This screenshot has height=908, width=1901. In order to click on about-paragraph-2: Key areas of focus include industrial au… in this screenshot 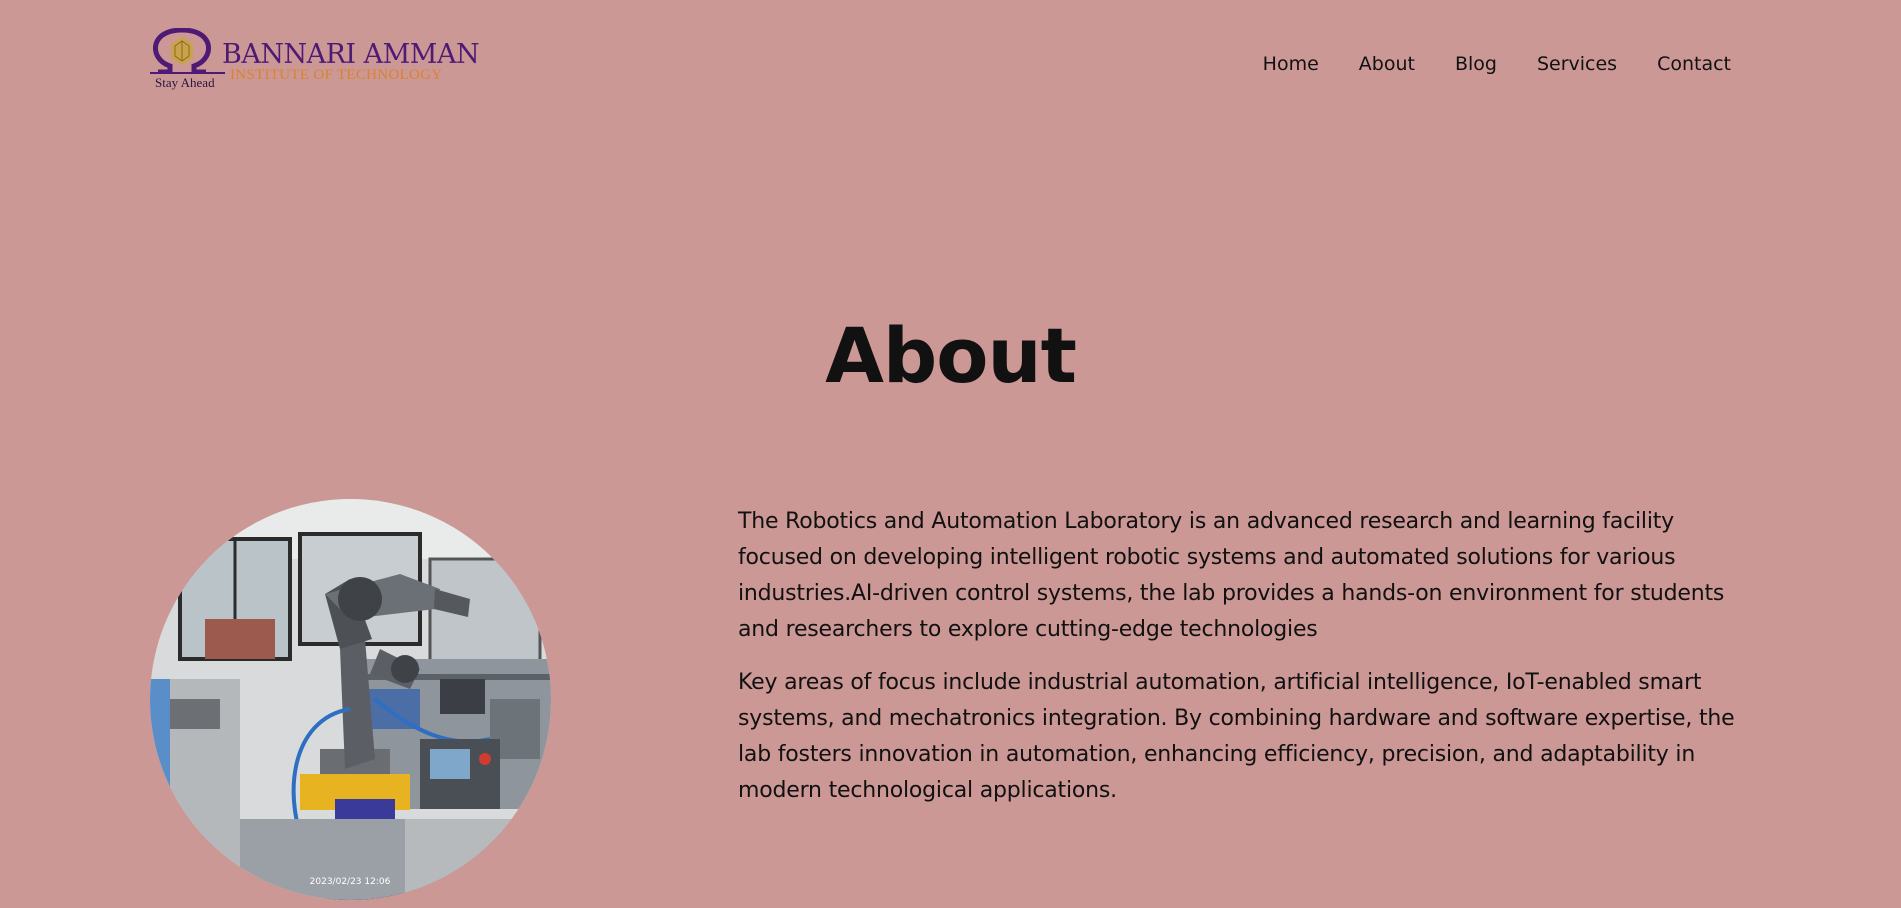, I will do `click(1236, 736)`.